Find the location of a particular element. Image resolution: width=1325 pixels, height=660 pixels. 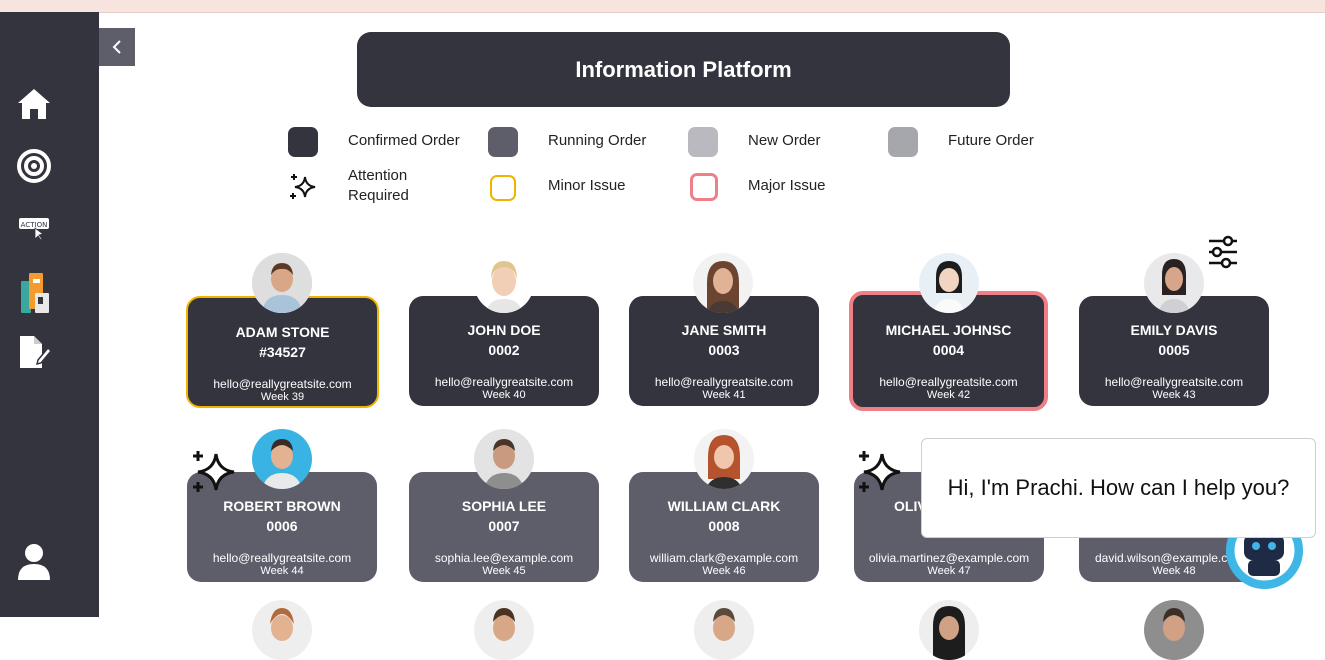

chat-message: Hi, I'm Prachi. How can I help you? is located at coordinates (1118, 487).